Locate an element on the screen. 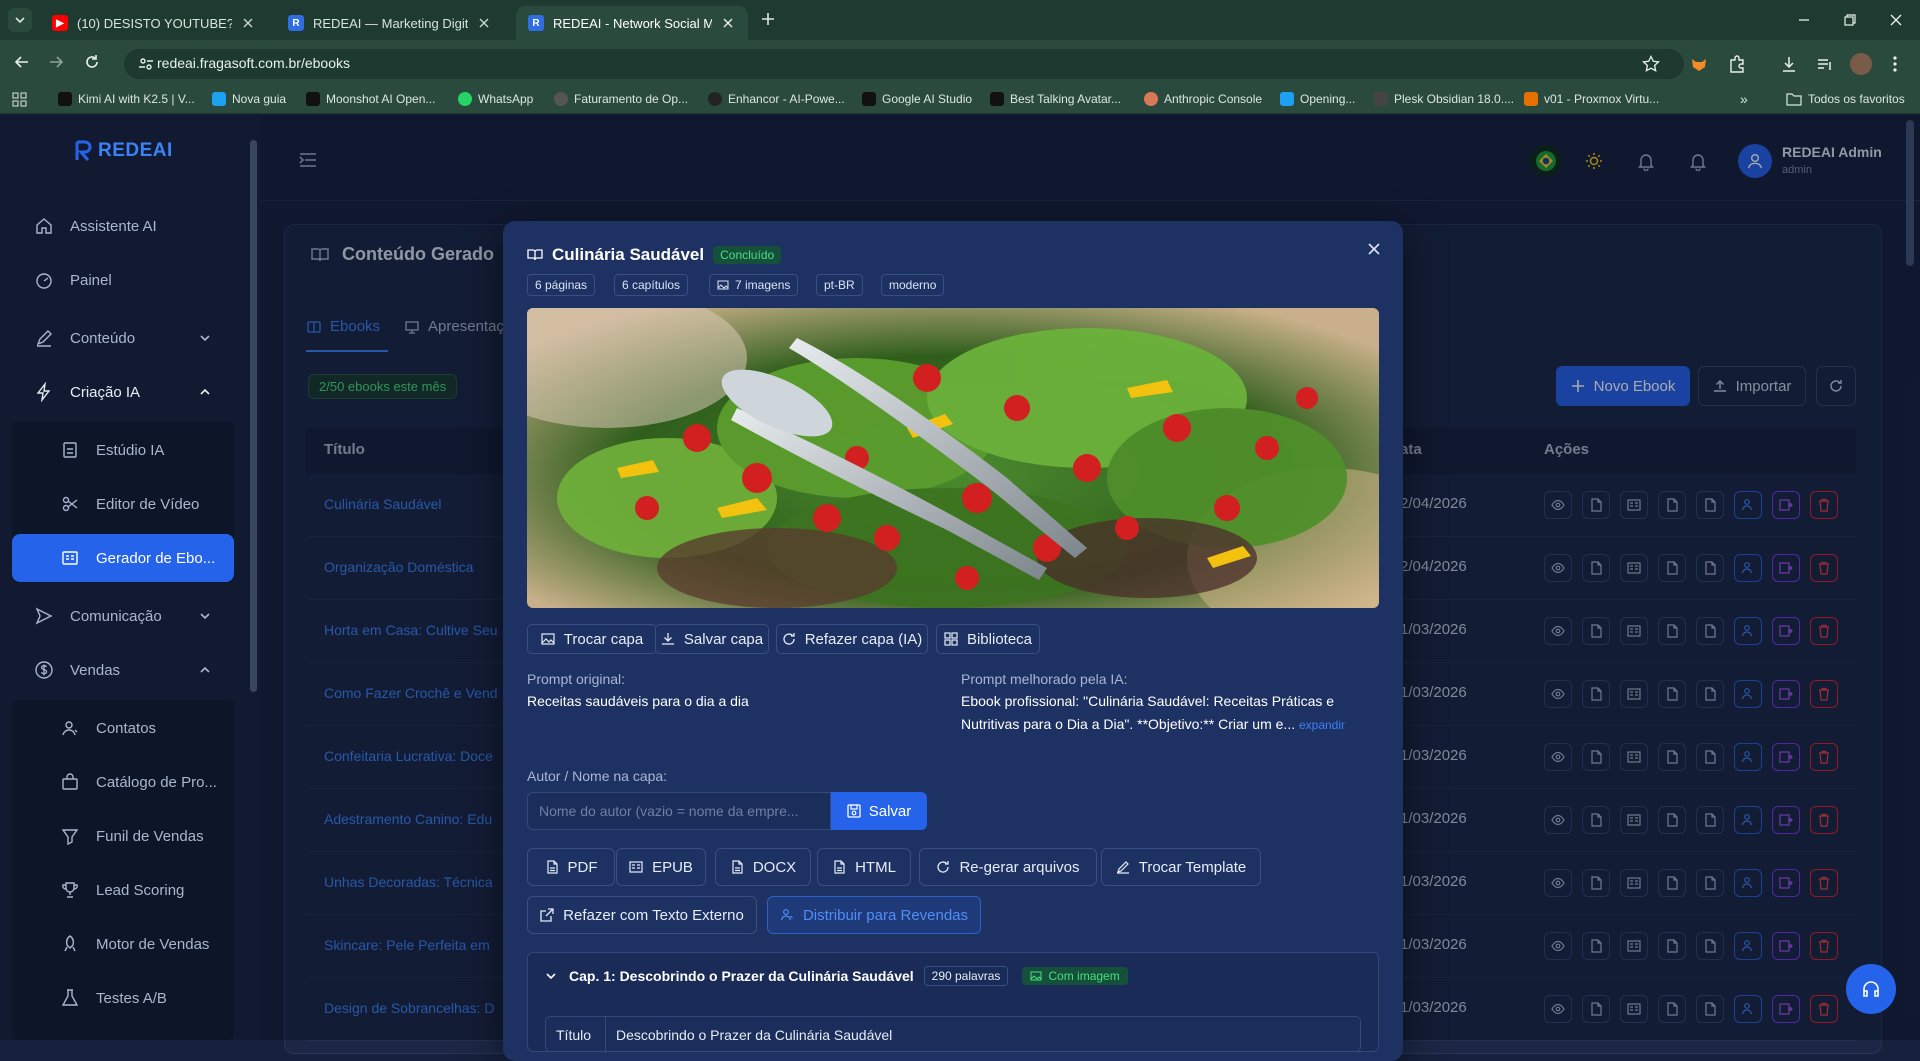  sidebar-item-motor-vendas: Motor de Vendas is located at coordinates (123, 944).